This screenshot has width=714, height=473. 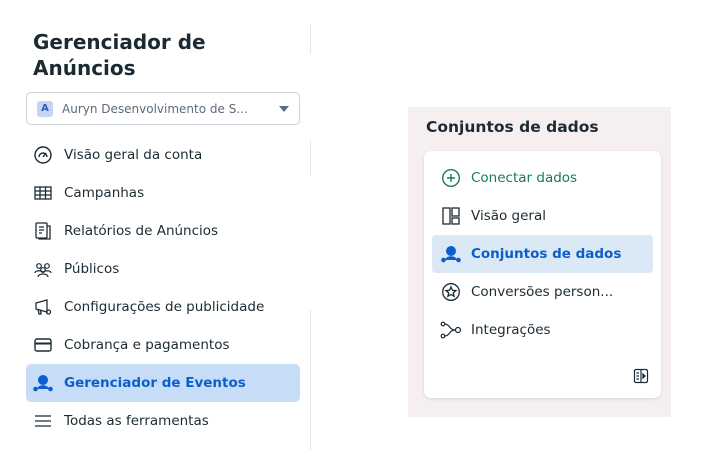 What do you see at coordinates (512, 127) in the screenshot?
I see `panel-title: Conjuntos de dados` at bounding box center [512, 127].